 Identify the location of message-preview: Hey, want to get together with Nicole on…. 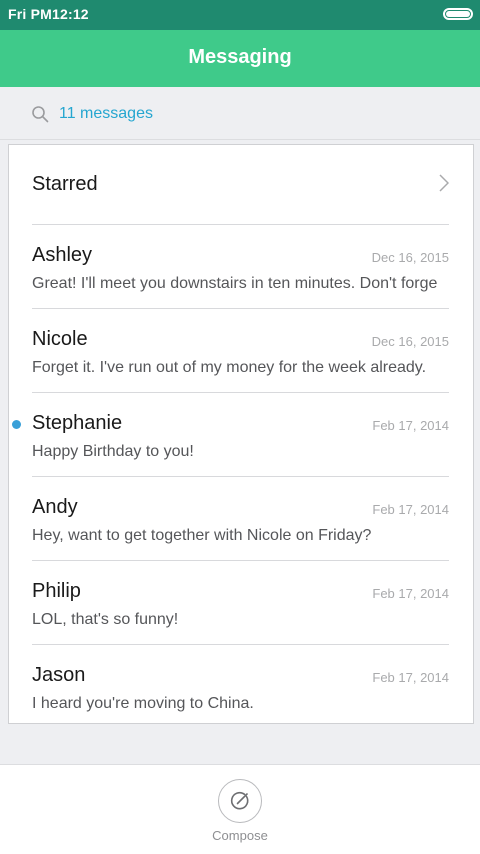
(202, 535).